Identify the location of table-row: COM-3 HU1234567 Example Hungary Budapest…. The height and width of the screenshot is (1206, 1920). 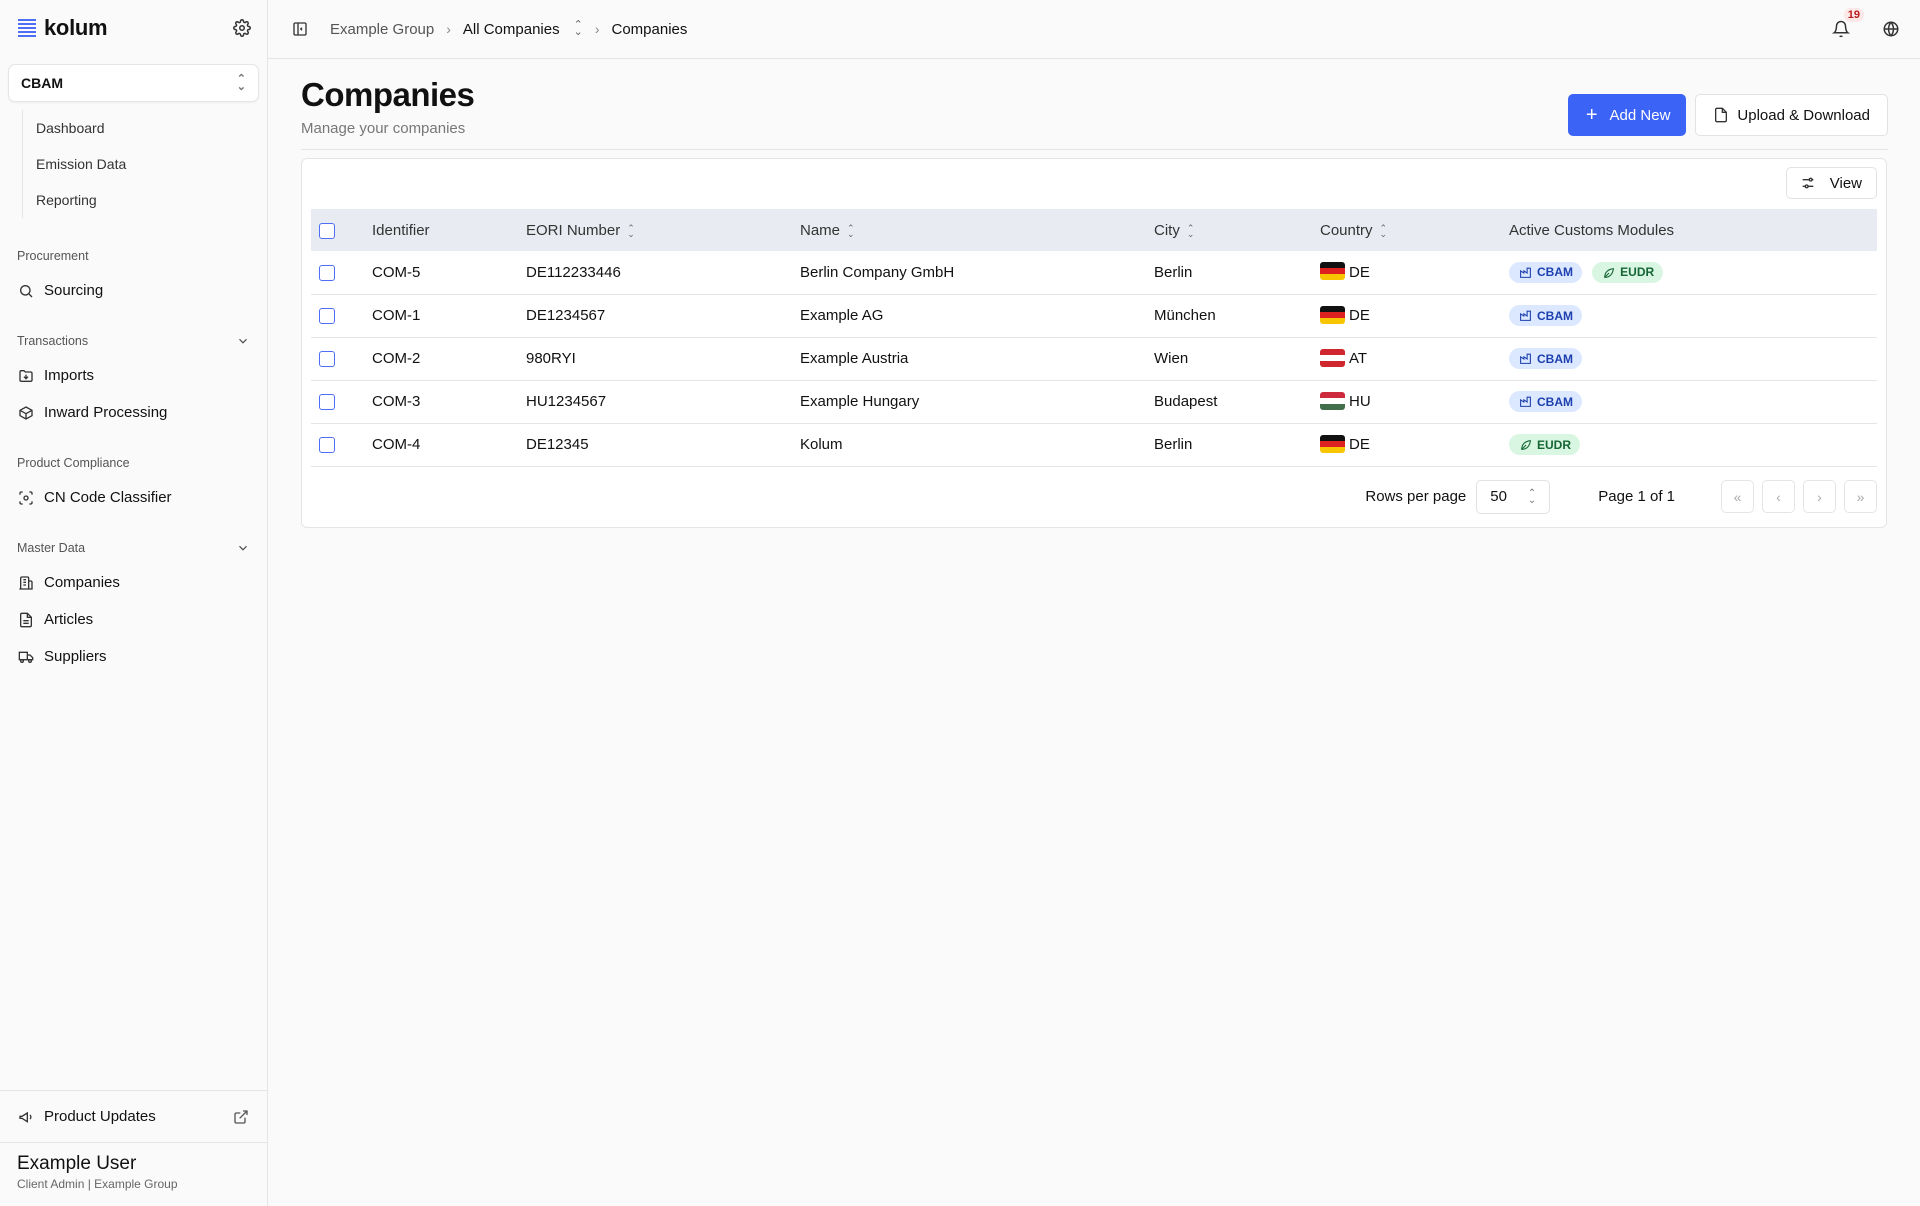
(1094, 402).